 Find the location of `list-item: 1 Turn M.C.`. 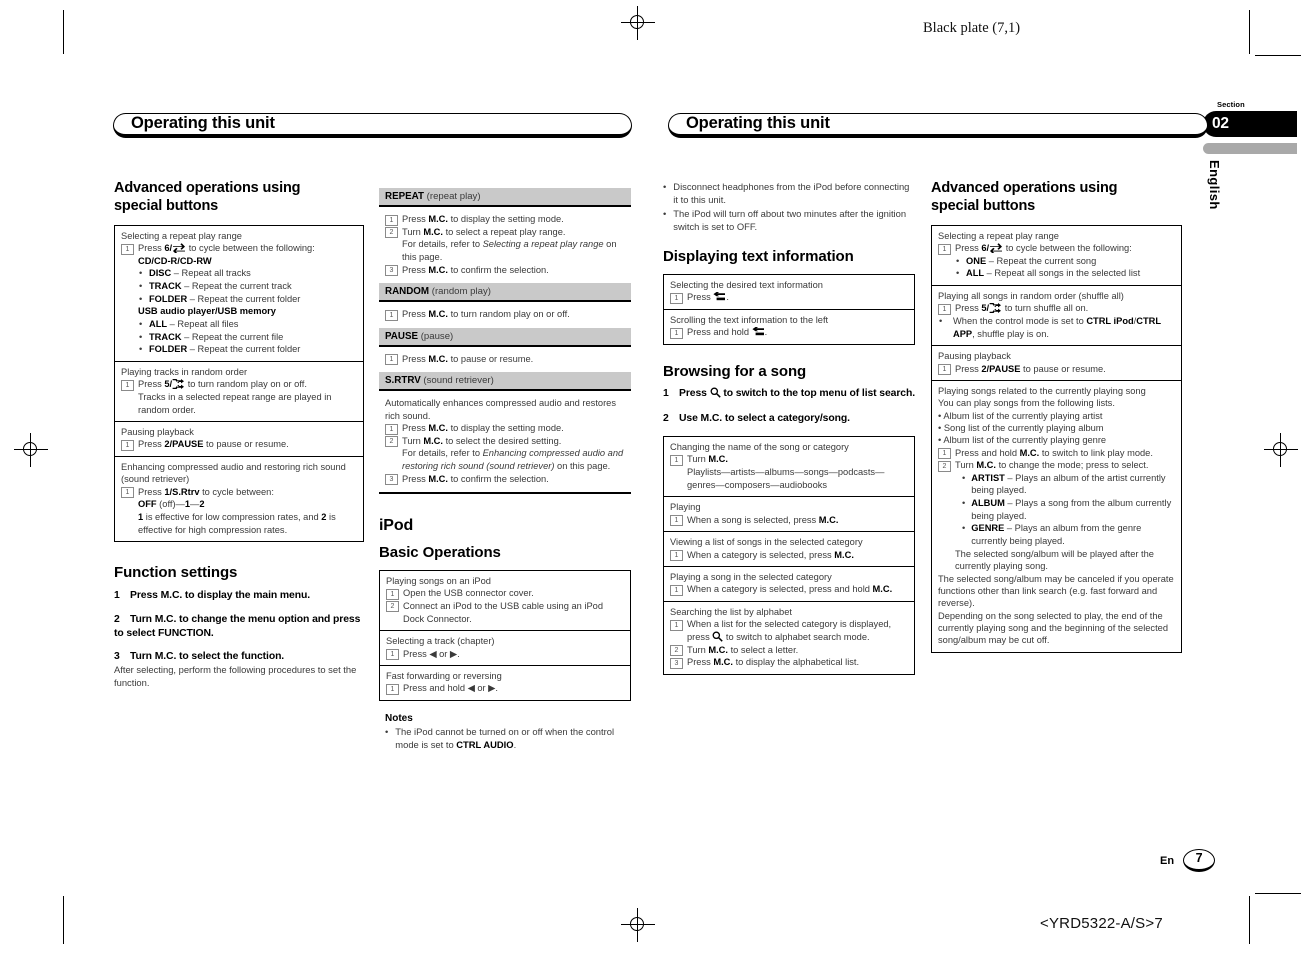

list-item: 1 Turn M.C. is located at coordinates (789, 459).